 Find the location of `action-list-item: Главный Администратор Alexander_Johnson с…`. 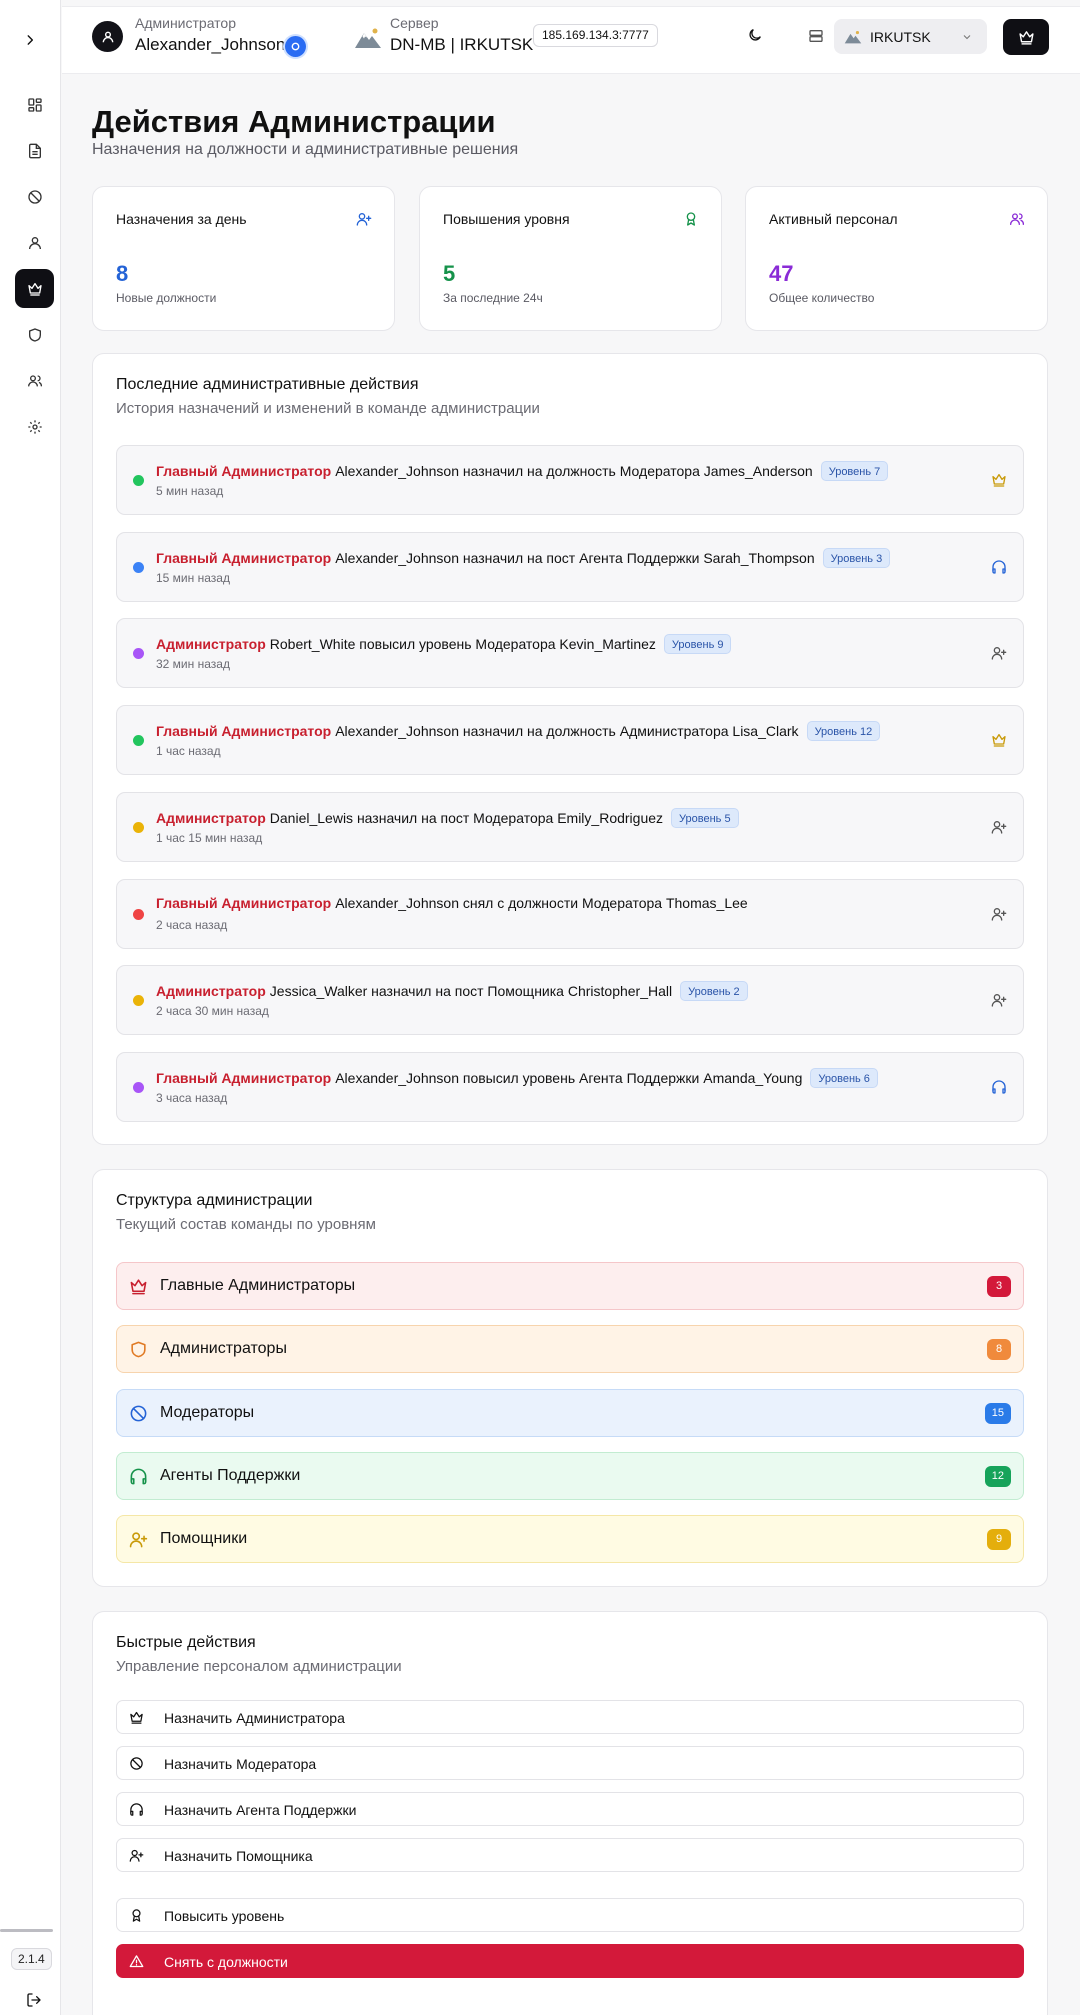

action-list-item: Главный Администратор Alexander_Johnson с… is located at coordinates (570, 913).